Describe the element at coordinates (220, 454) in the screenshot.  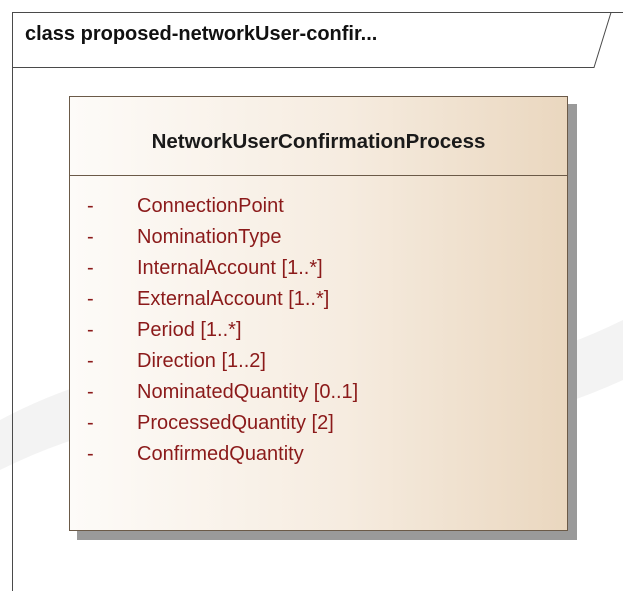
I see `attribute-text: ConfirmedQuantity` at that location.